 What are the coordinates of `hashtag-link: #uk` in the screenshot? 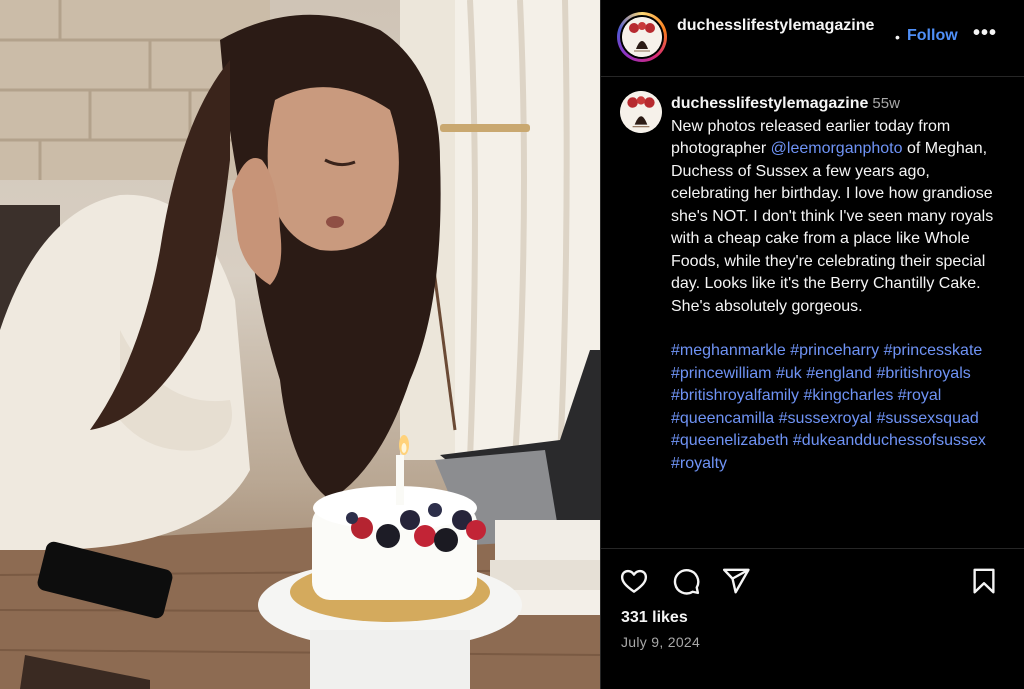 It's located at (789, 373).